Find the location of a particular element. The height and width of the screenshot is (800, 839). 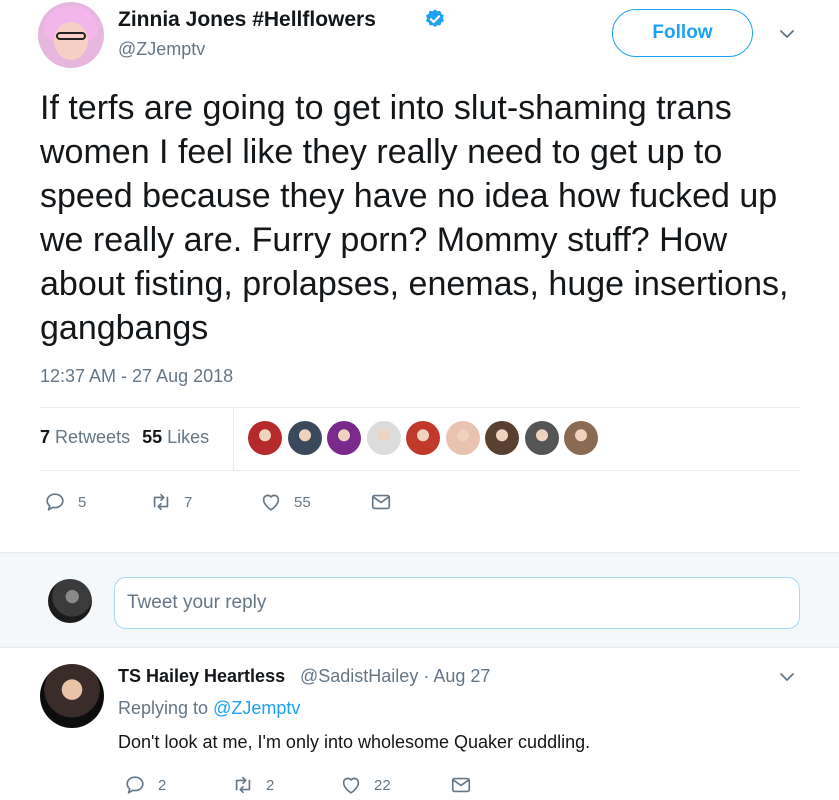

stats-separator is located at coordinates (233, 438).